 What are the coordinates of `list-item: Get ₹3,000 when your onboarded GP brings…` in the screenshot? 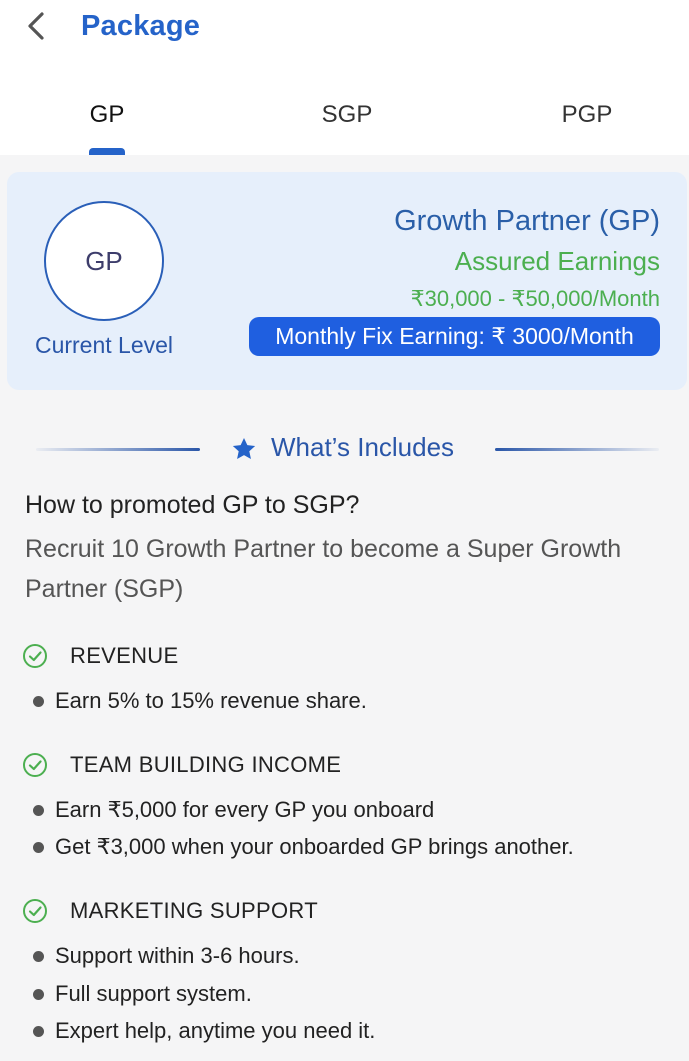 It's located at (303, 847).